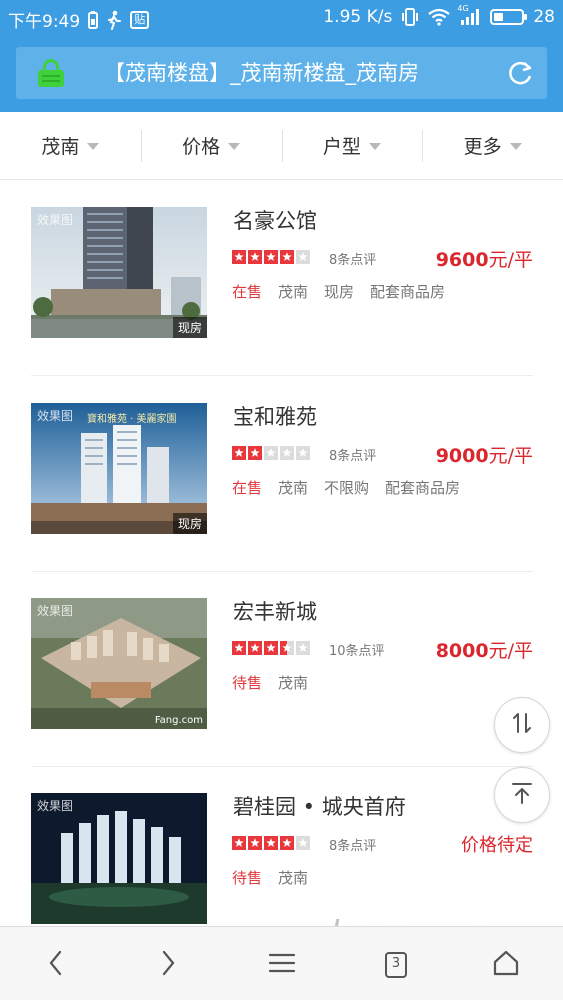 This screenshot has height=1000, width=563. What do you see at coordinates (70, 145) in the screenshot?
I see `filter-district: 茂南` at bounding box center [70, 145].